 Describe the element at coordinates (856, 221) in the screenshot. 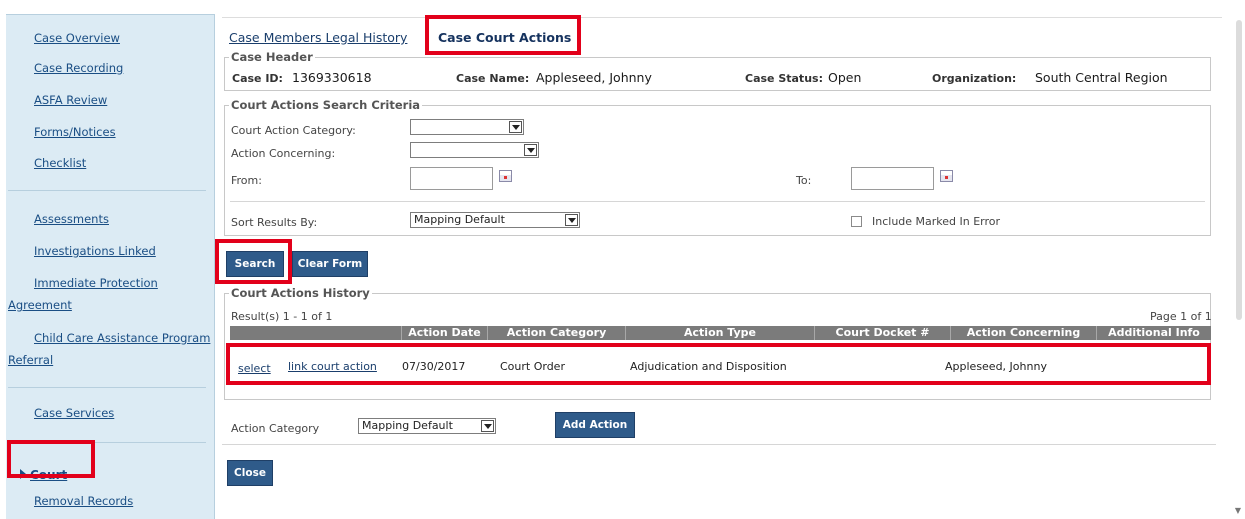

I see `include-marked-in-error-checkbox` at that location.